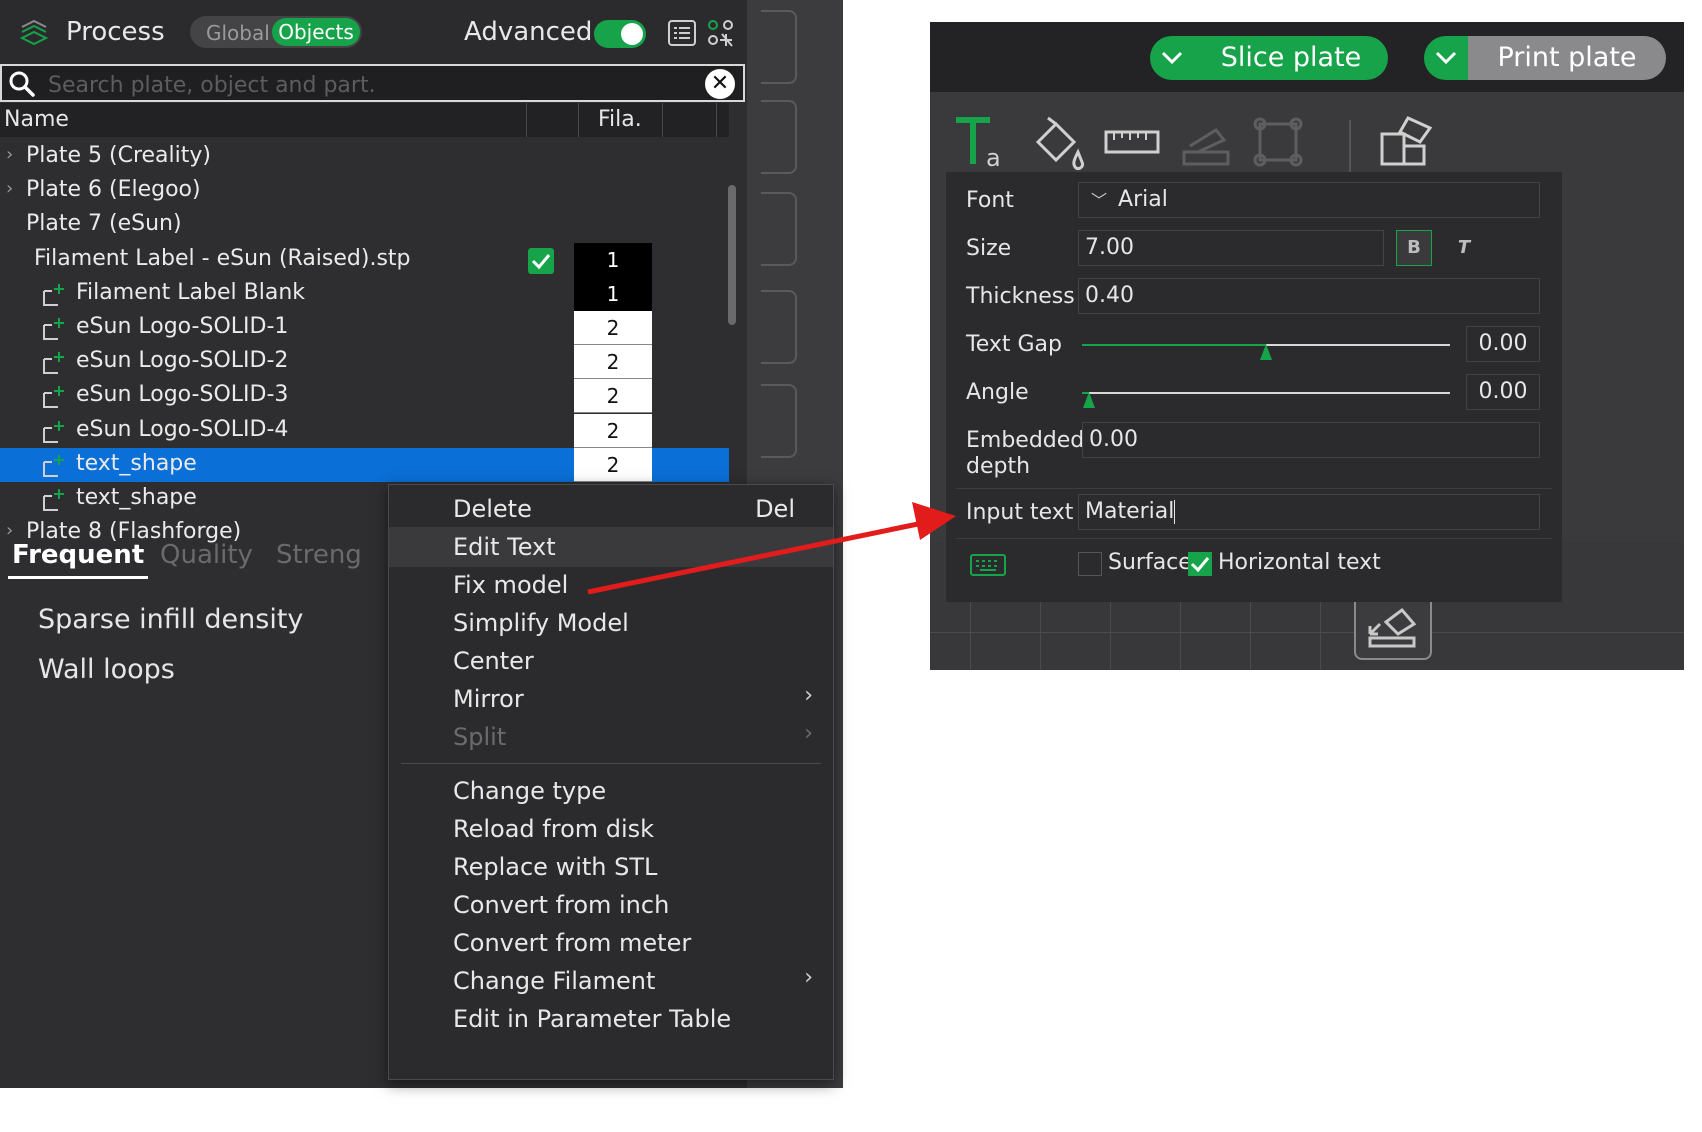 This screenshot has width=1702, height=1132. Describe the element at coordinates (611, 905) in the screenshot. I see `menu-item-convert-from-inch: Convert from inch` at that location.